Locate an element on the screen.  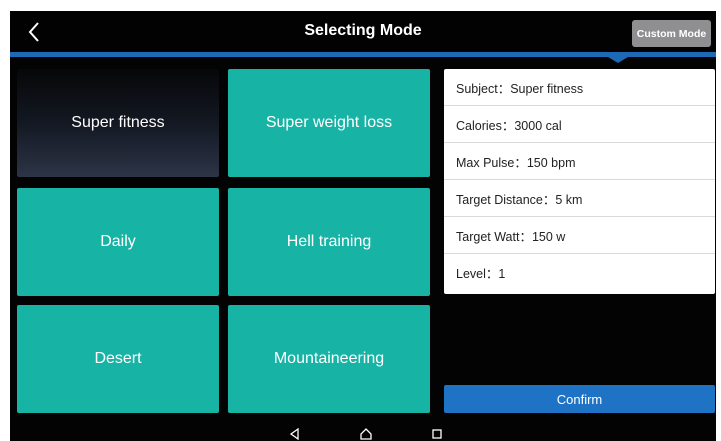
nav-recents-button is located at coordinates (437, 434).